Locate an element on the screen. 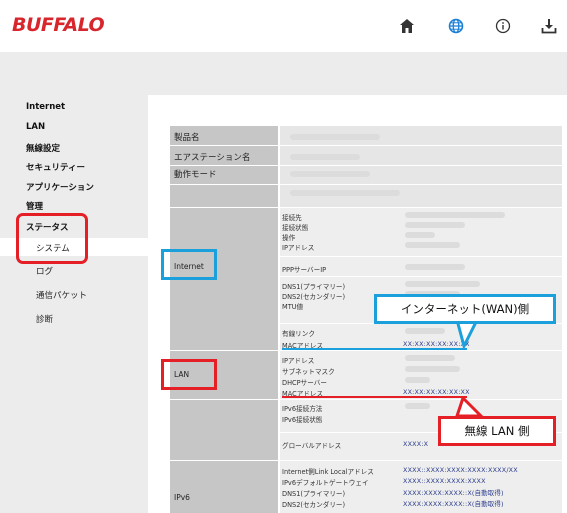  field-lan-ip: IPアドレス is located at coordinates (298, 361).